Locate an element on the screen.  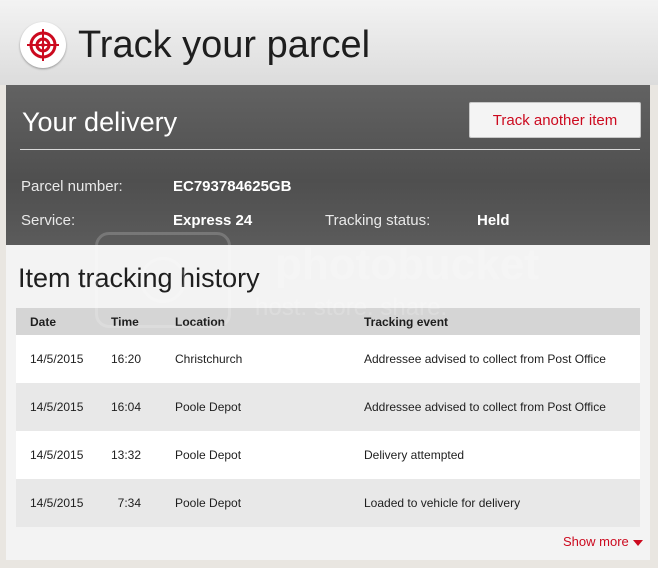
delivery-title: Your delivery is located at coordinates (100, 122).